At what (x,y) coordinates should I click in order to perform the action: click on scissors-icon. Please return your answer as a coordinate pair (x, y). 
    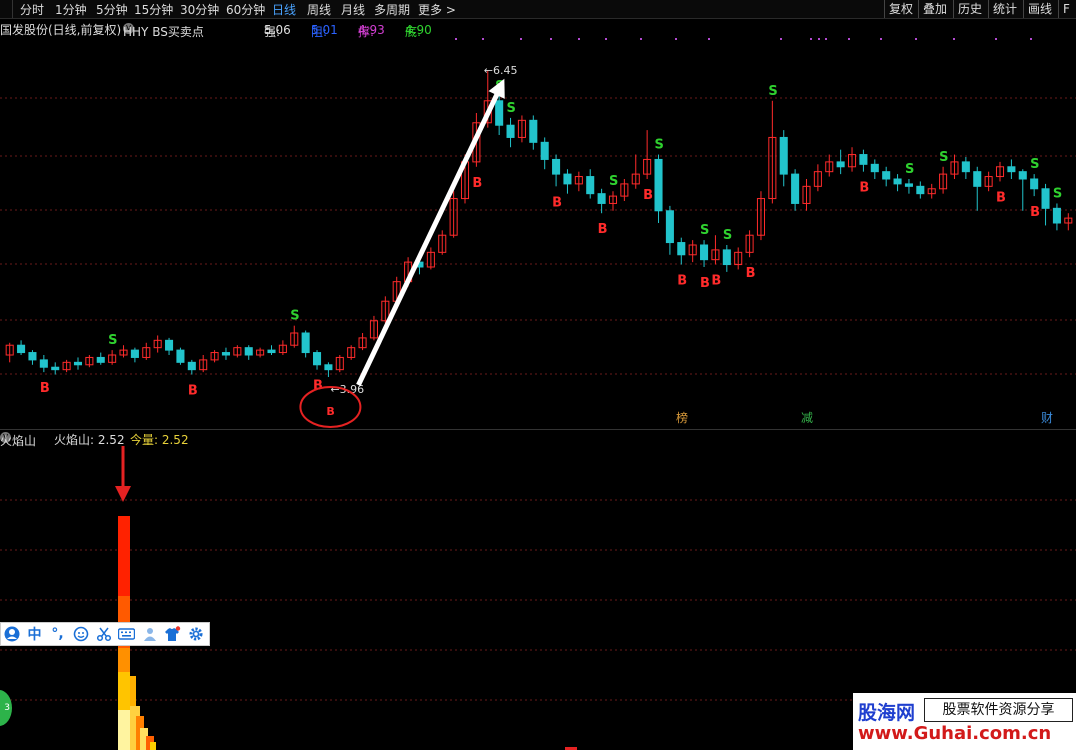
    Looking at the image, I should click on (103, 634).